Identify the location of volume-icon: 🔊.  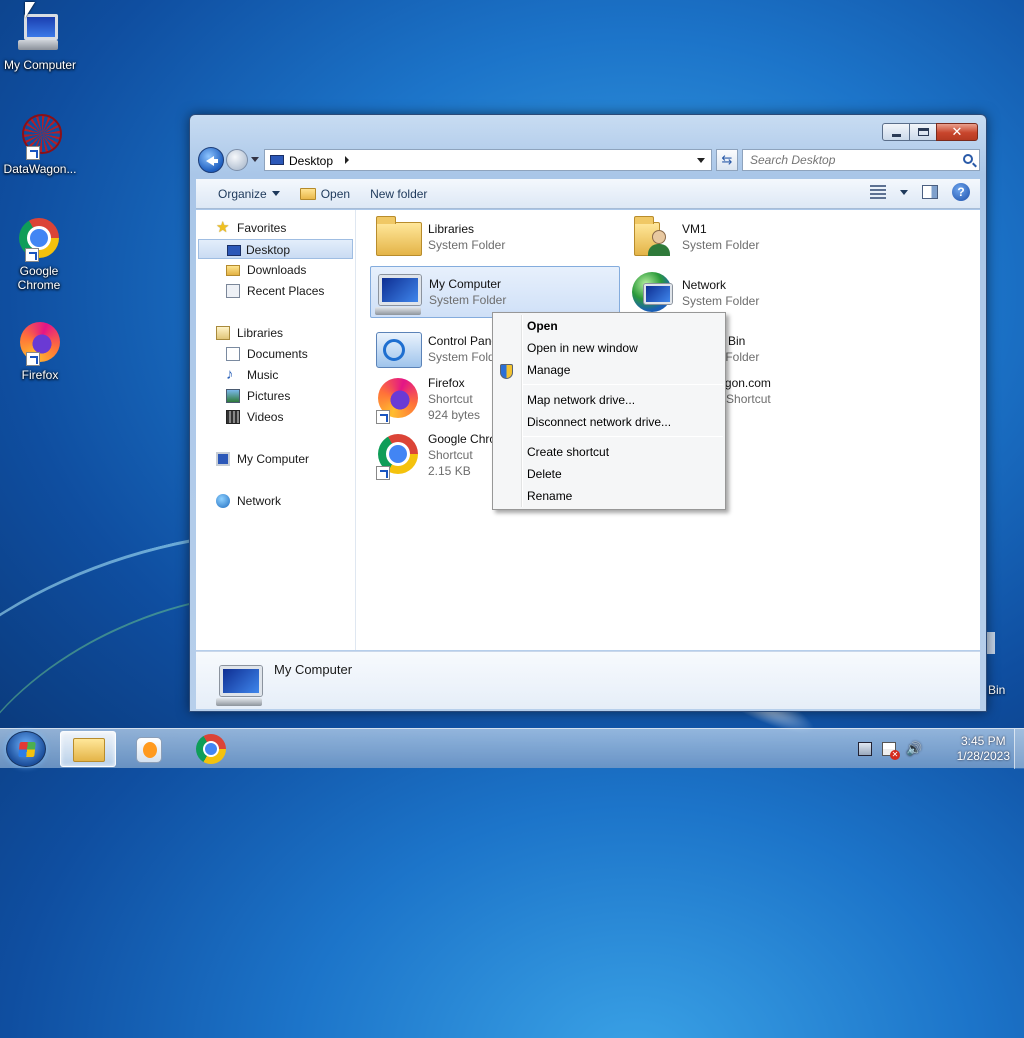
(914, 749).